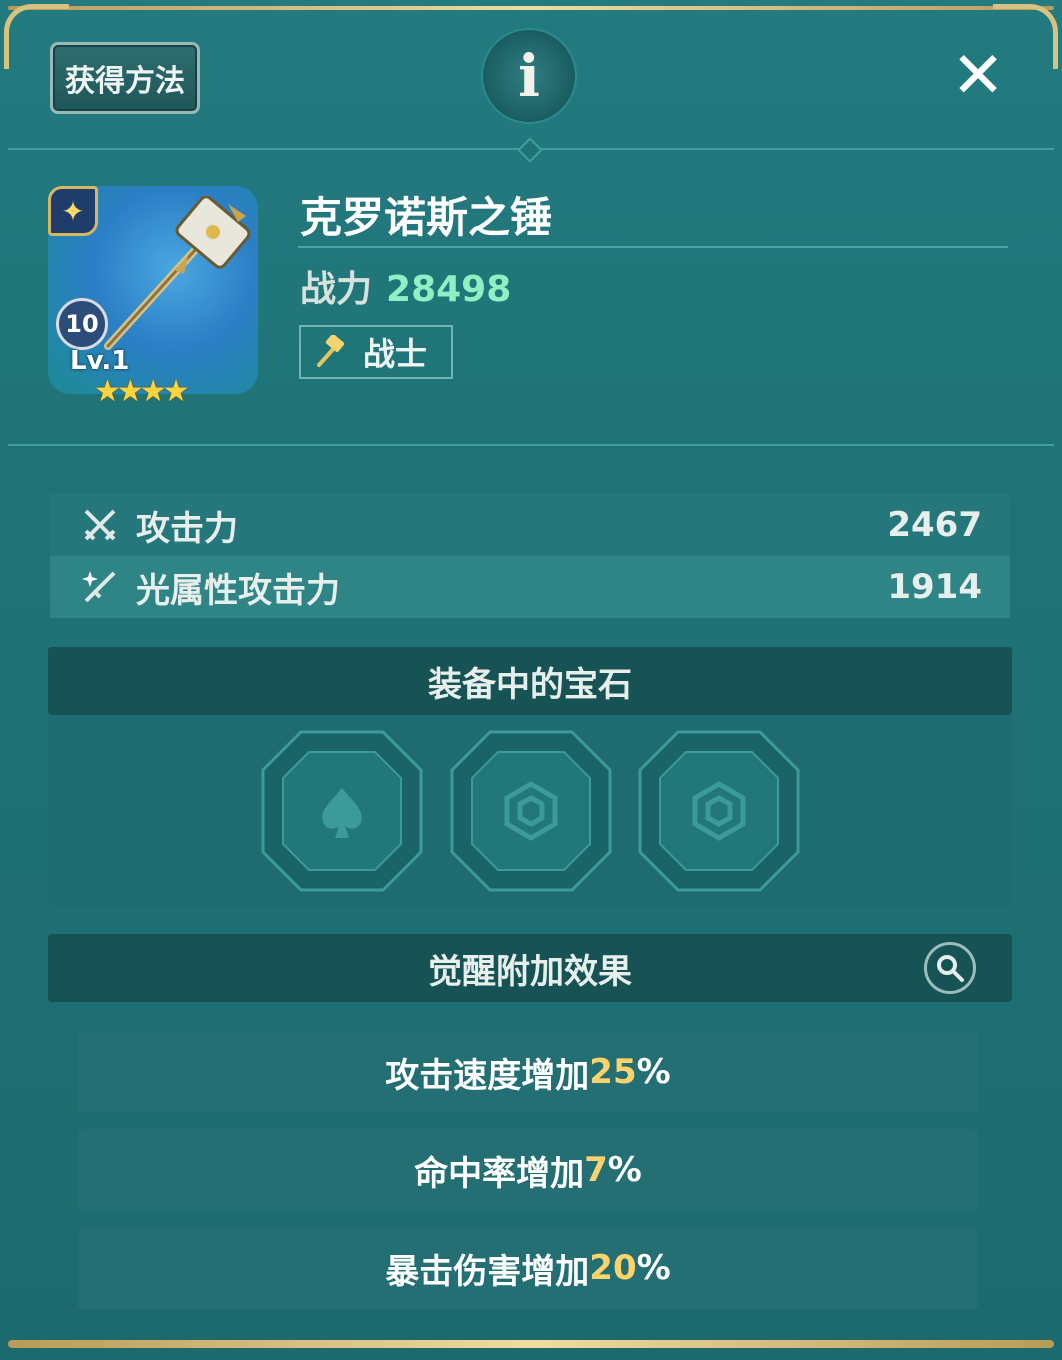 This screenshot has height=1360, width=1062. Describe the element at coordinates (177, 273) in the screenshot. I see `hammer-icon` at that location.